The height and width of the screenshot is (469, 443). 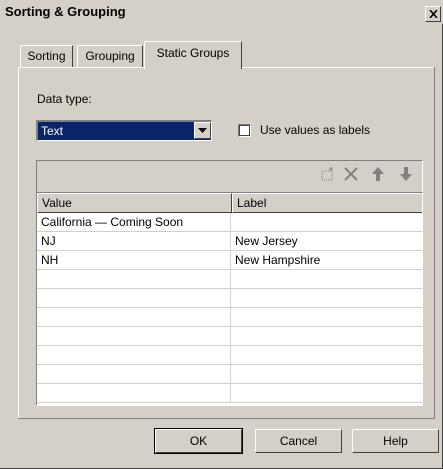 What do you see at coordinates (406, 174) in the screenshot?
I see `move-down-icon` at bounding box center [406, 174].